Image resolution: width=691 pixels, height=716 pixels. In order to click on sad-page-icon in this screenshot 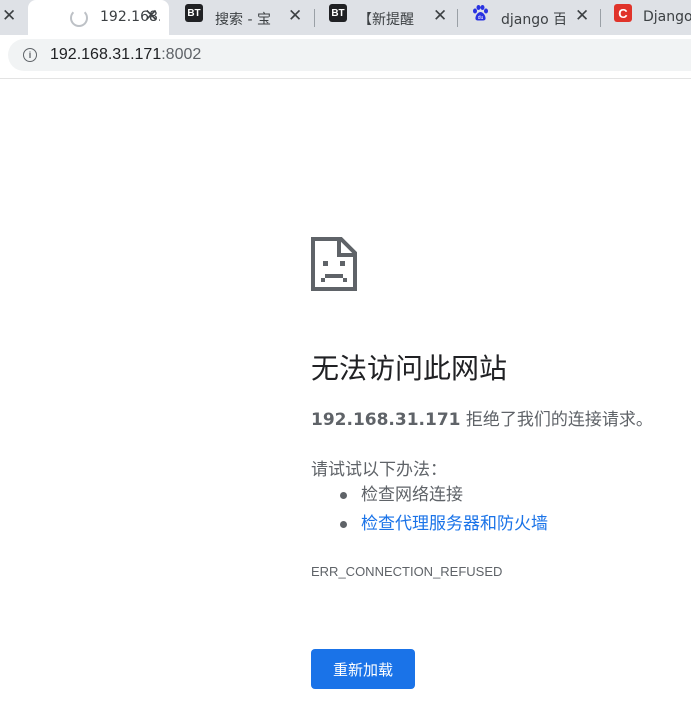, I will do `click(334, 264)`.